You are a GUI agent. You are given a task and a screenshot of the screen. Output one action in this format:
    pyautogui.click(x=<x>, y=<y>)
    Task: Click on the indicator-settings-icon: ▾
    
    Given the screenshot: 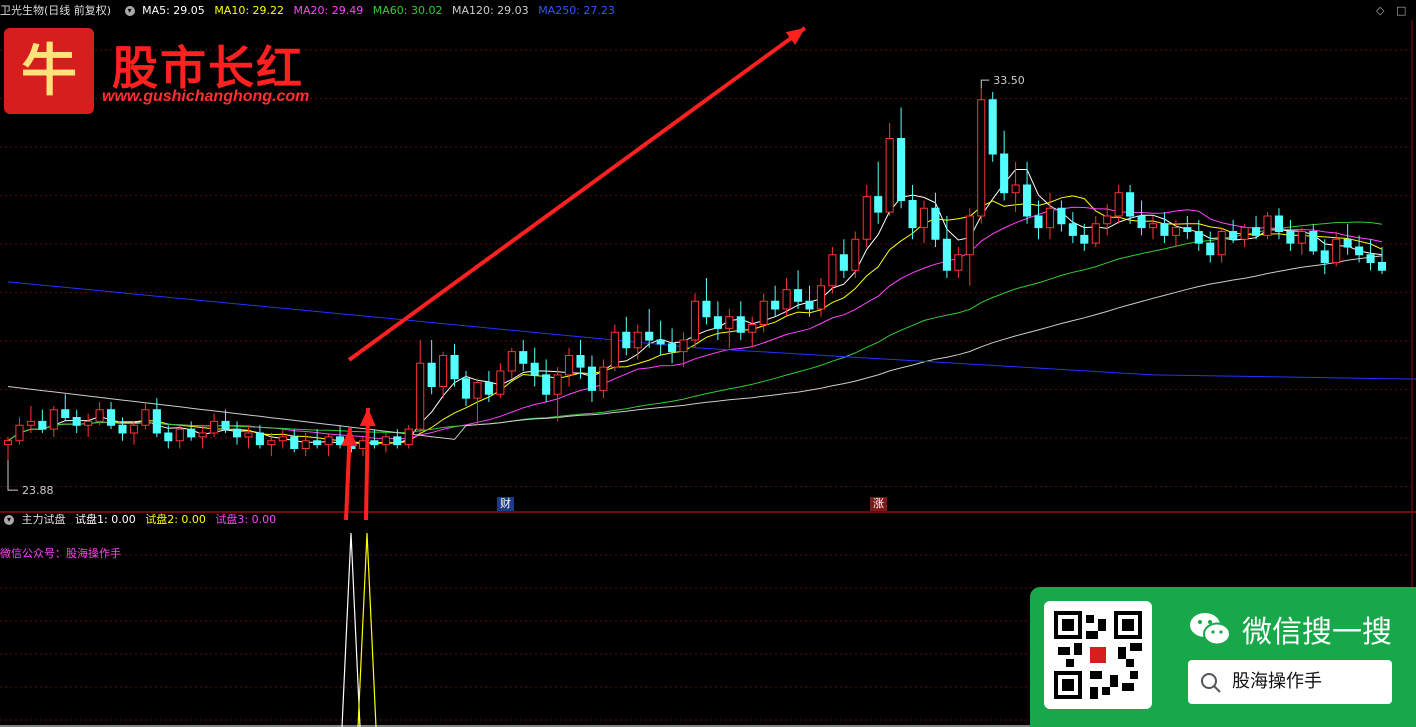 What is the action you would take?
    pyautogui.click(x=9, y=520)
    